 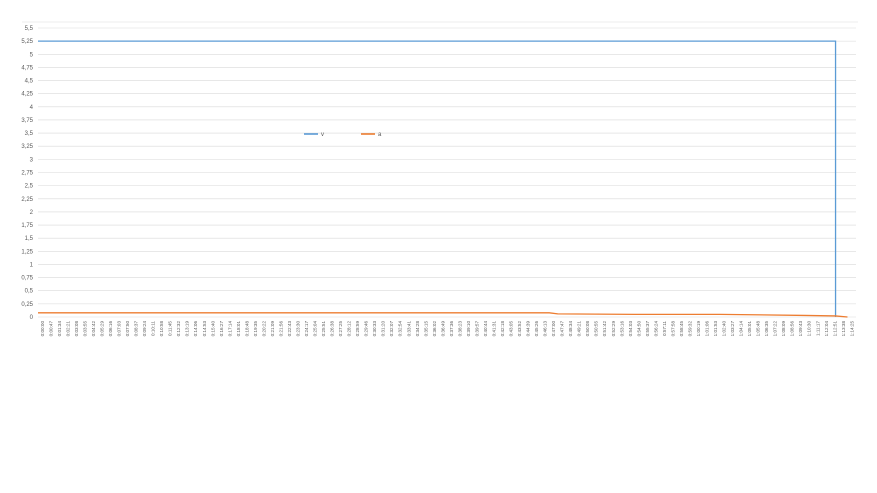 What do you see at coordinates (843, 329) in the screenshot?
I see `x-tick-label: 1:13:38` at bounding box center [843, 329].